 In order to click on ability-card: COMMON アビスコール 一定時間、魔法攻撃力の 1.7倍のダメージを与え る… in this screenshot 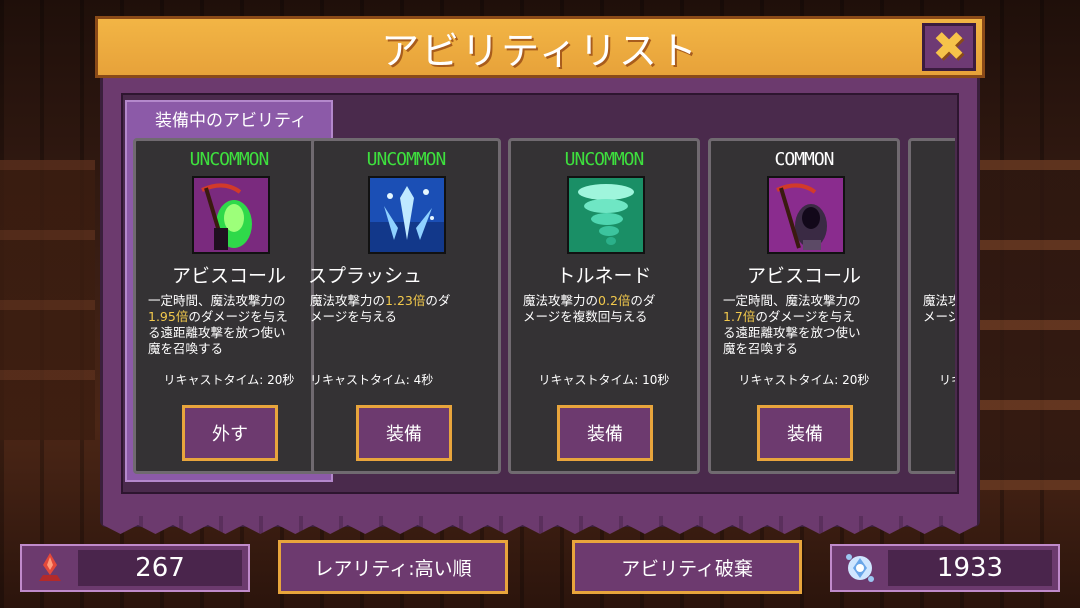, I will do `click(804, 306)`.